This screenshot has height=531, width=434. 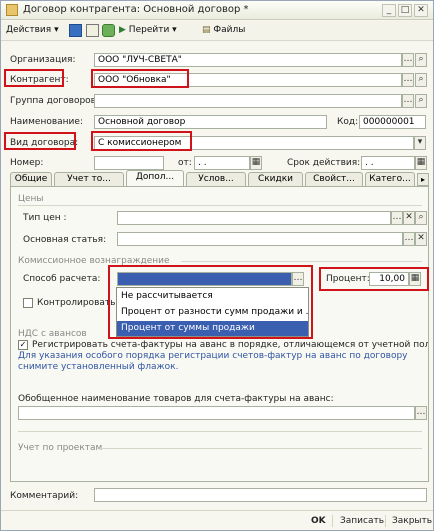 What do you see at coordinates (248, 101) in the screenshot?
I see `group-field` at bounding box center [248, 101].